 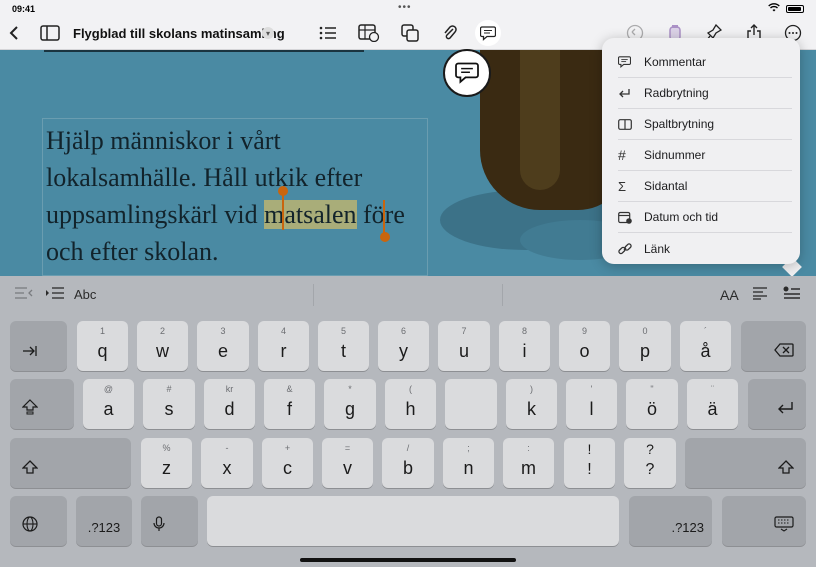 What do you see at coordinates (403, 331) in the screenshot?
I see `key-sub: 6` at bounding box center [403, 331].